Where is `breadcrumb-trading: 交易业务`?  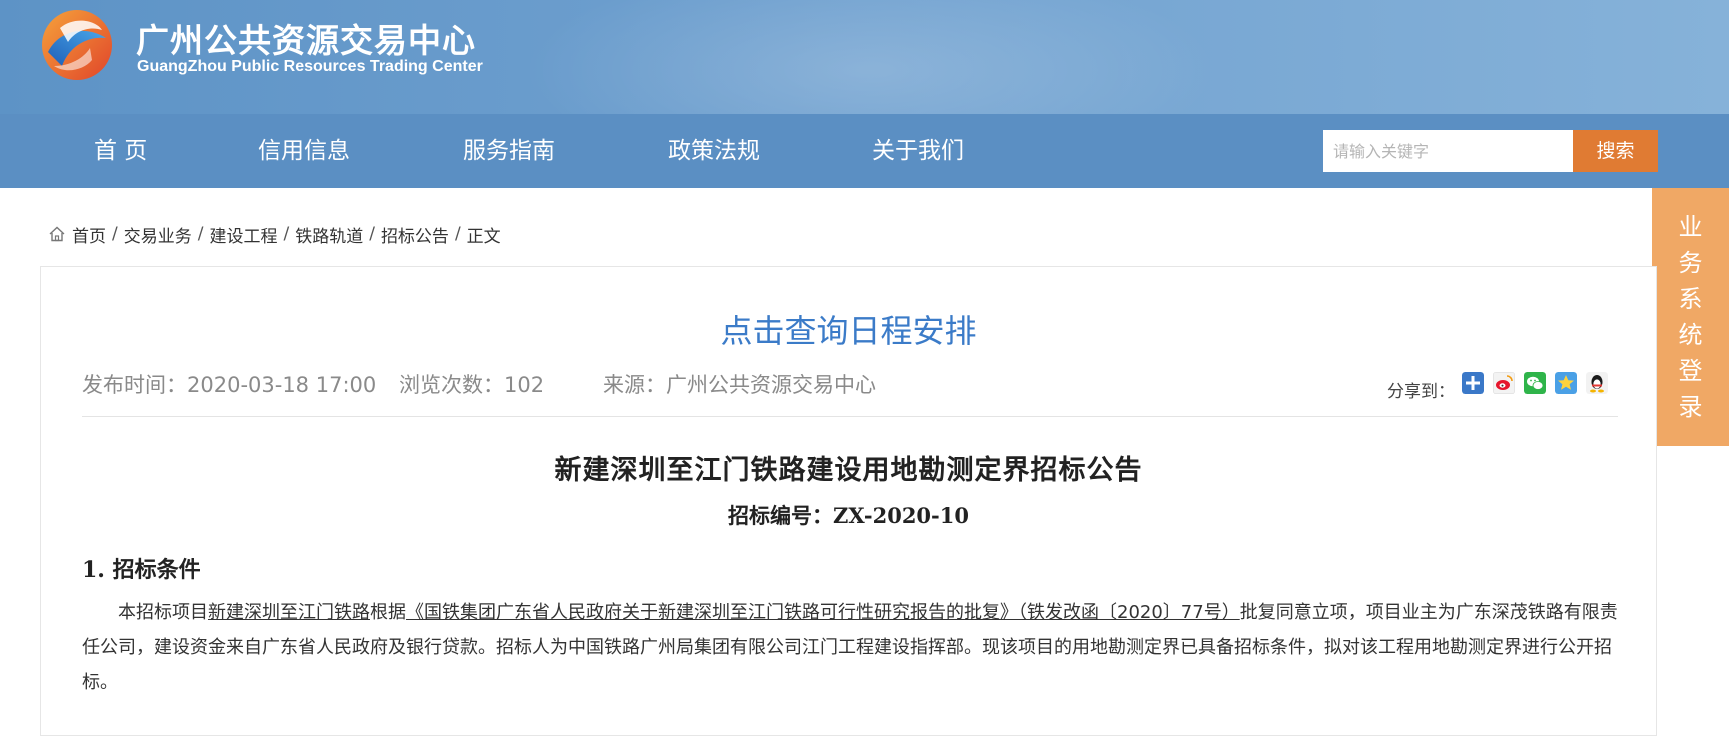 breadcrumb-trading: 交易业务 is located at coordinates (158, 234).